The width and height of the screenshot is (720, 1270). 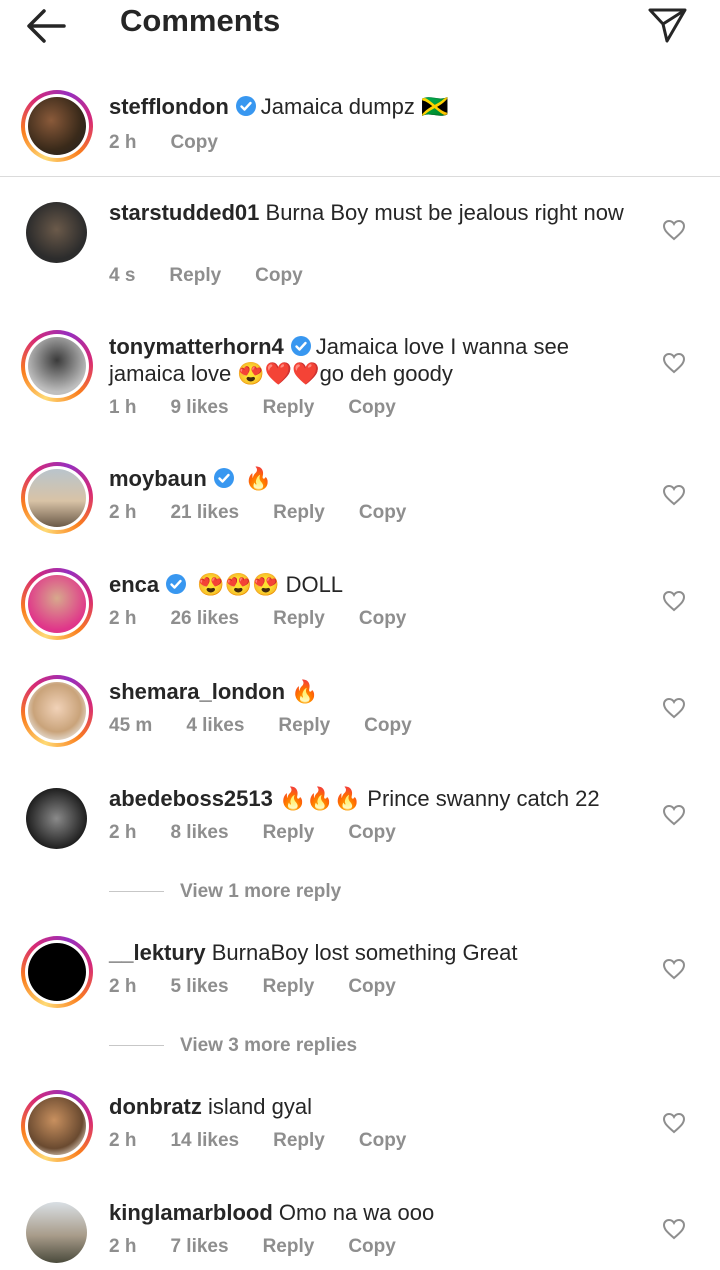 I want to click on likes-count: 5 likes, so click(x=199, y=987).